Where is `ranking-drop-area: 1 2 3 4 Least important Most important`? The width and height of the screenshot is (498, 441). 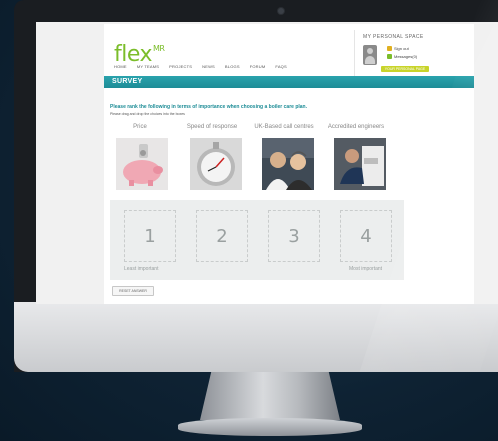
ranking-drop-area: 1 2 3 4 Least important Most important is located at coordinates (257, 240).